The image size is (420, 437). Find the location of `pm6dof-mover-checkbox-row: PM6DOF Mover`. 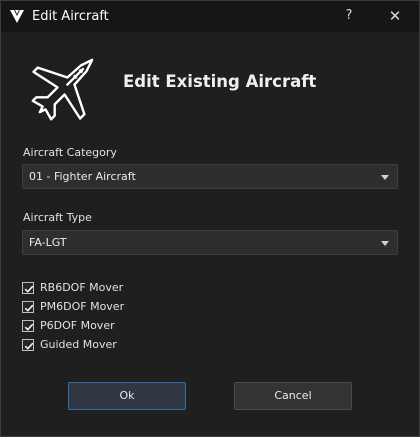

pm6dof-mover-checkbox-row: PM6DOF Mover is located at coordinates (73, 306).